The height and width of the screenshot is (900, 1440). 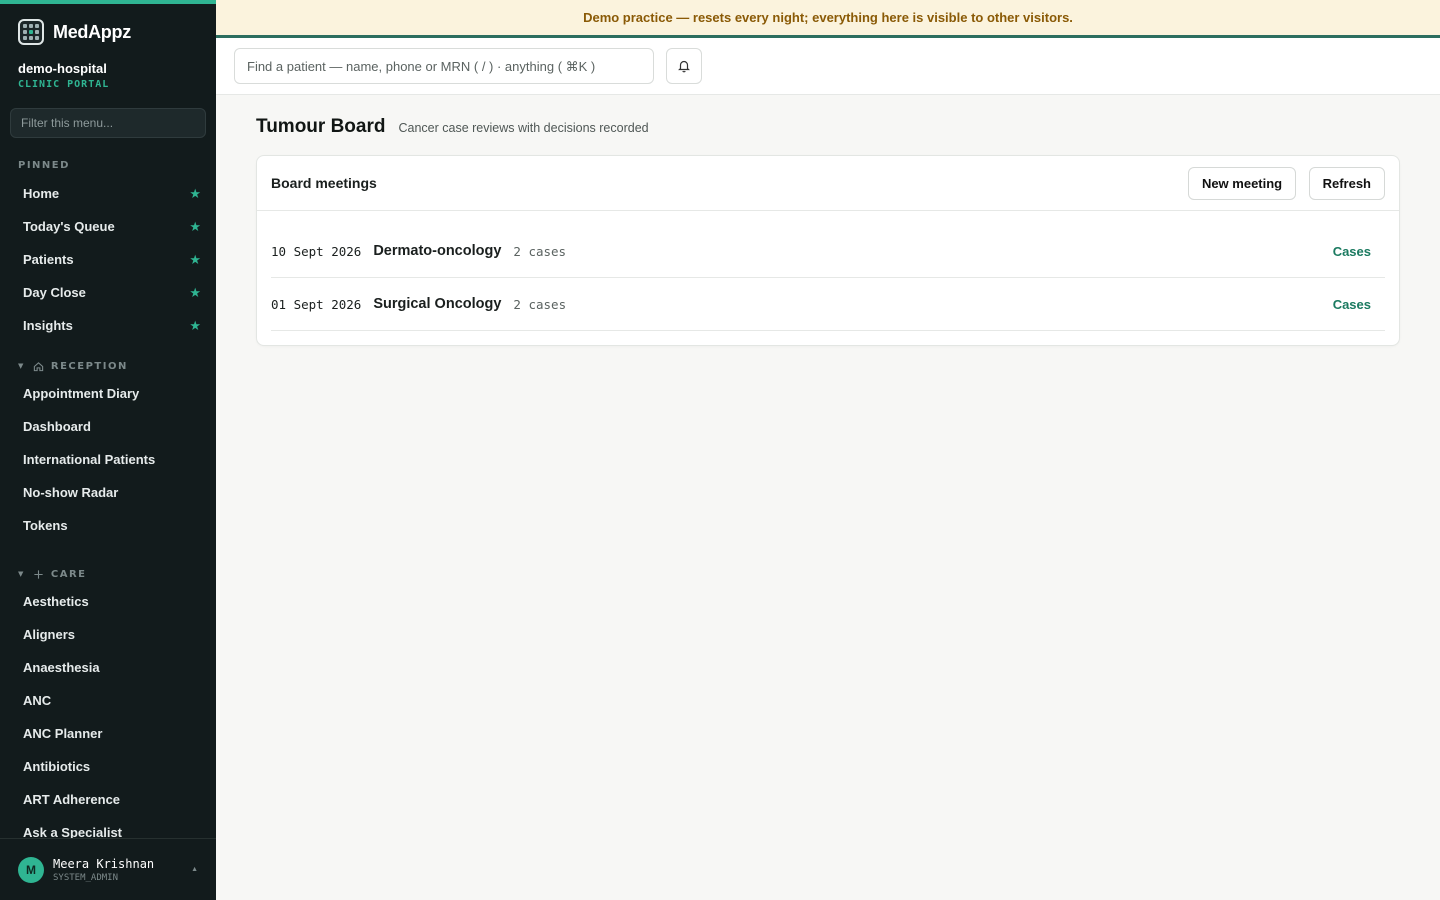 What do you see at coordinates (104, 863) in the screenshot?
I see `user-name: Meera Krishnan` at bounding box center [104, 863].